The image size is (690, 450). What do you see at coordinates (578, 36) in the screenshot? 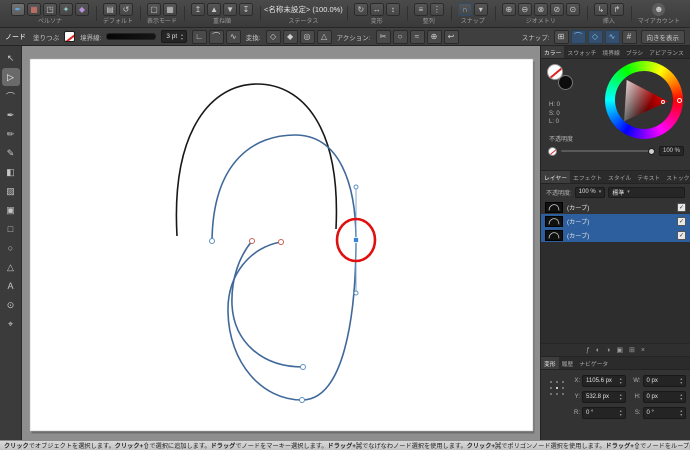
I see `snap-to-curves-button: ⌒` at bounding box center [578, 36].